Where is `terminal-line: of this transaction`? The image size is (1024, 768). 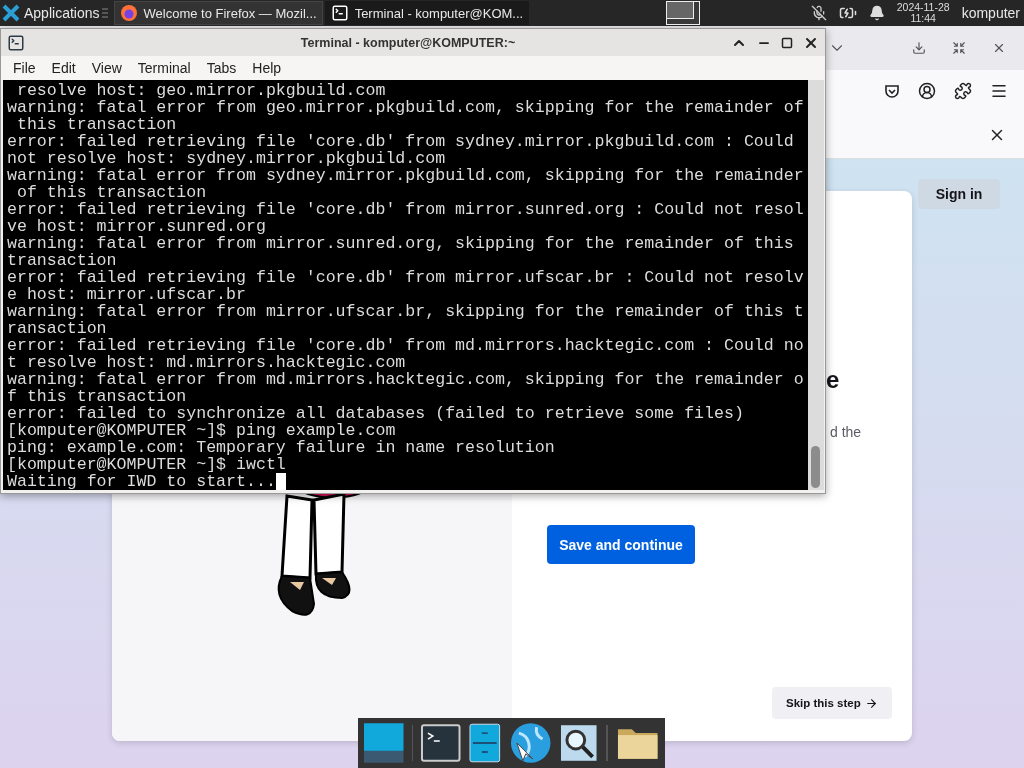 terminal-line: of this transaction is located at coordinates (111, 192).